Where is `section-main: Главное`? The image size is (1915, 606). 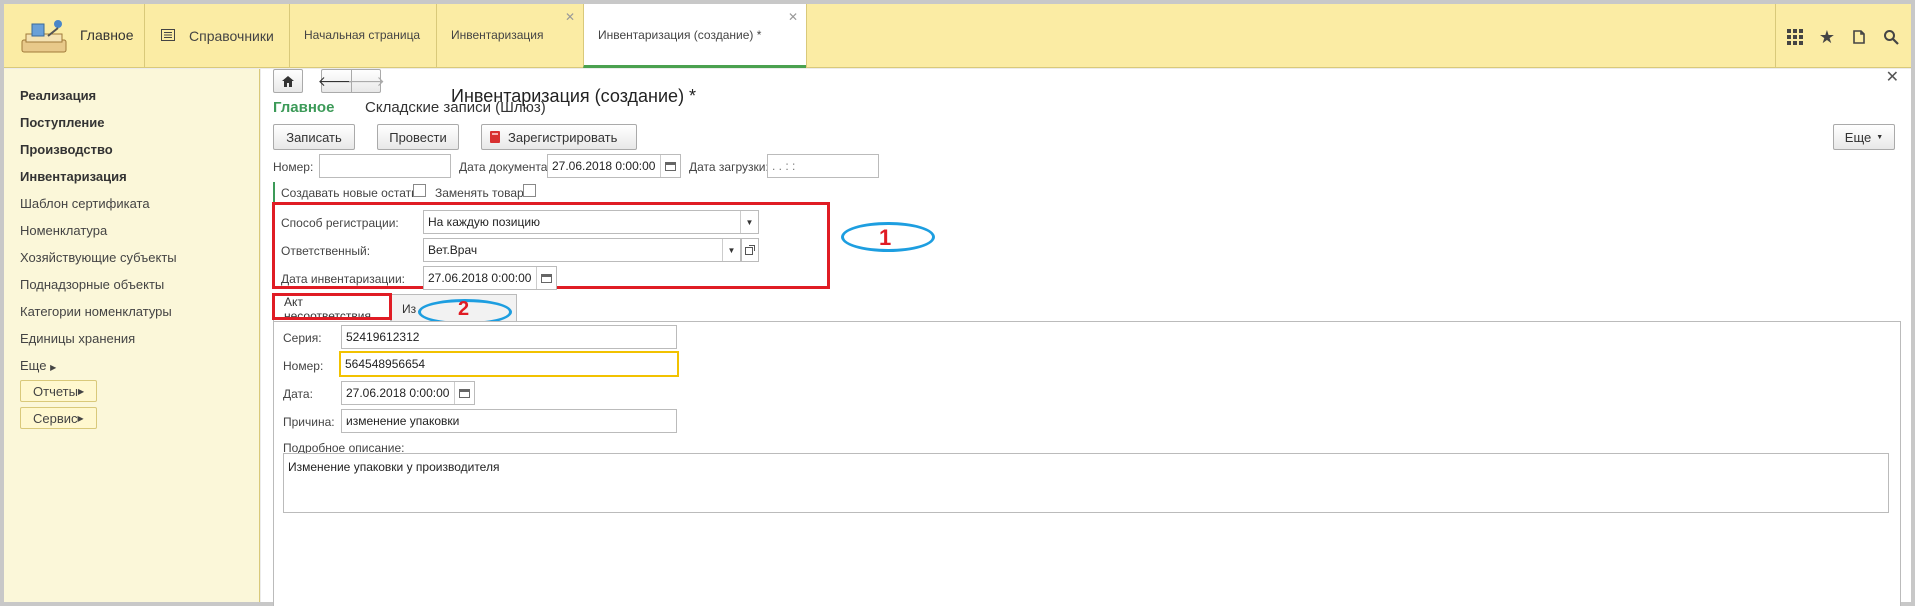
section-main: Главное is located at coordinates (303, 107).